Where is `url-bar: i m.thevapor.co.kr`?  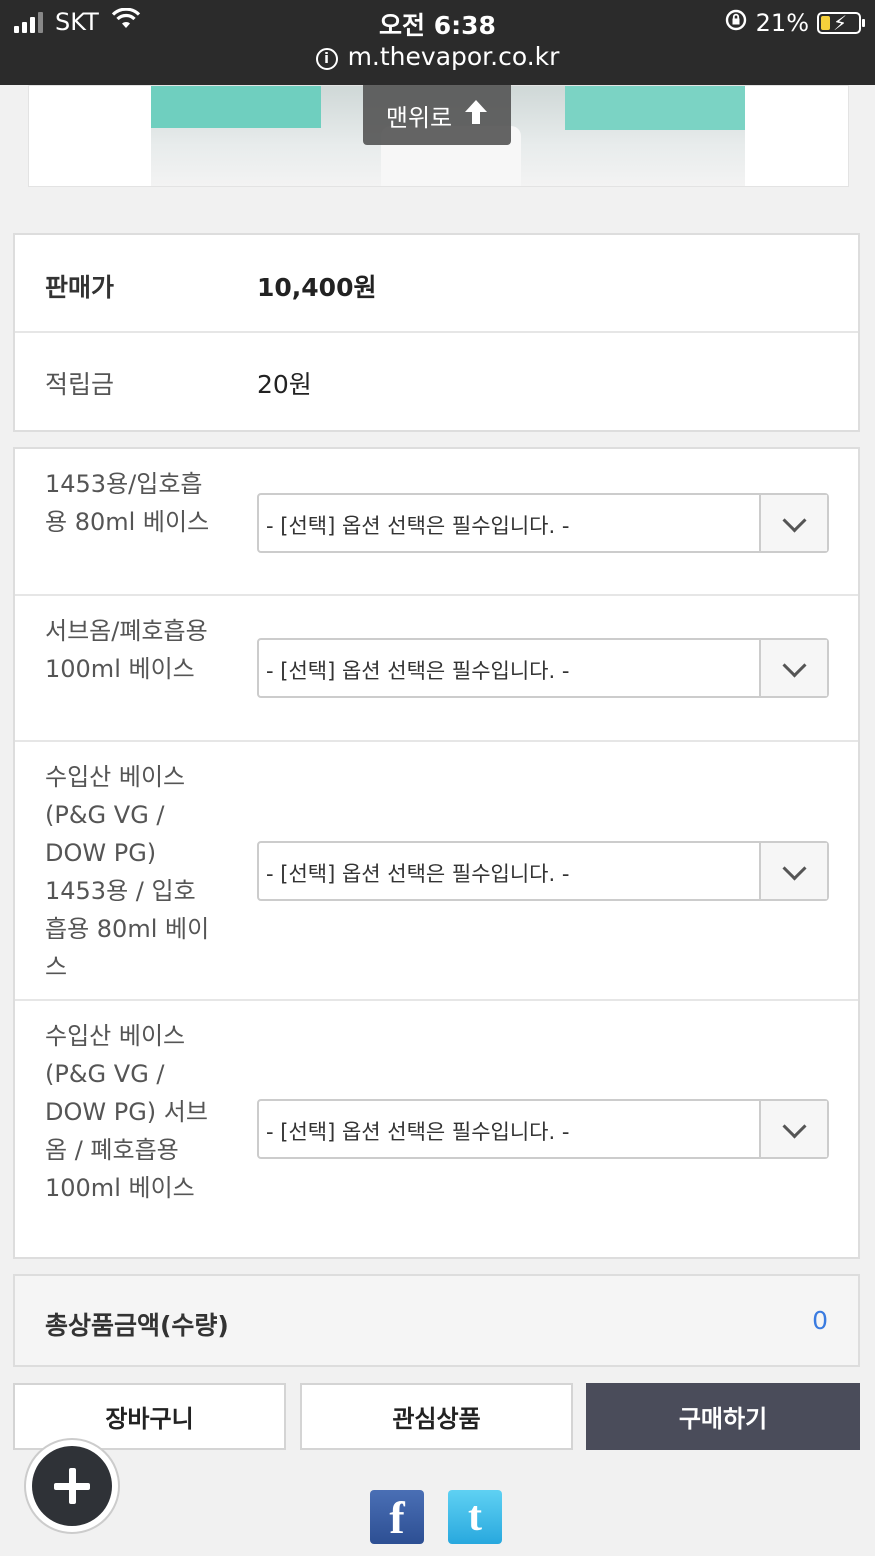 url-bar: i m.thevapor.co.kr is located at coordinates (437, 56).